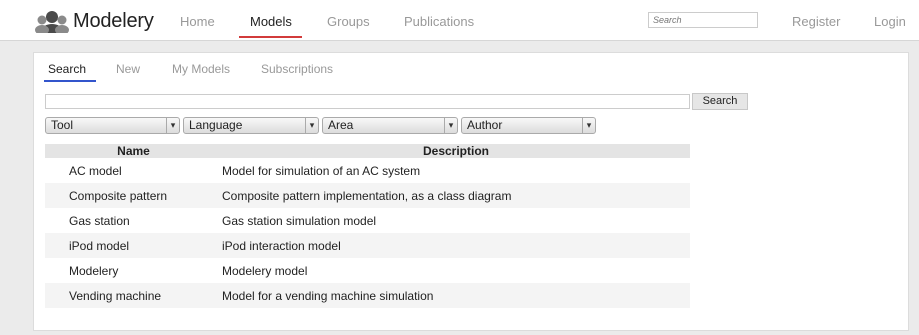 The image size is (919, 335). What do you see at coordinates (439, 21) in the screenshot?
I see `nav-publications: Publications` at bounding box center [439, 21].